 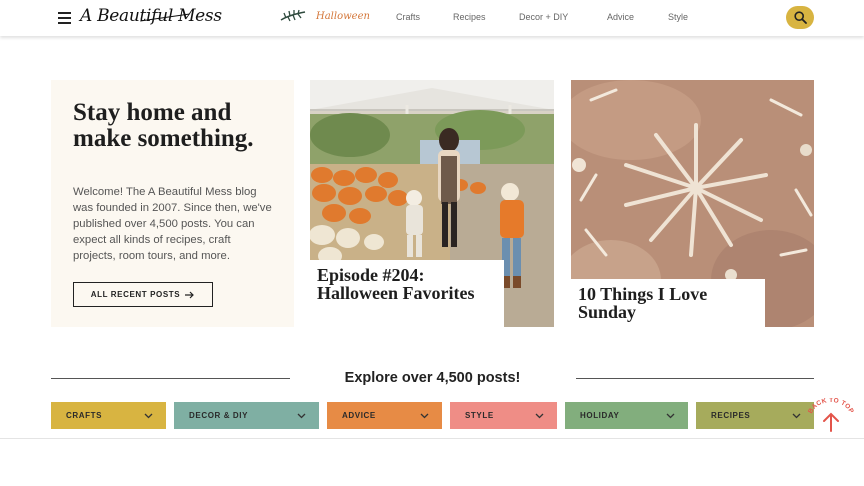 I want to click on nav-advice: Advice, so click(x=620, y=17).